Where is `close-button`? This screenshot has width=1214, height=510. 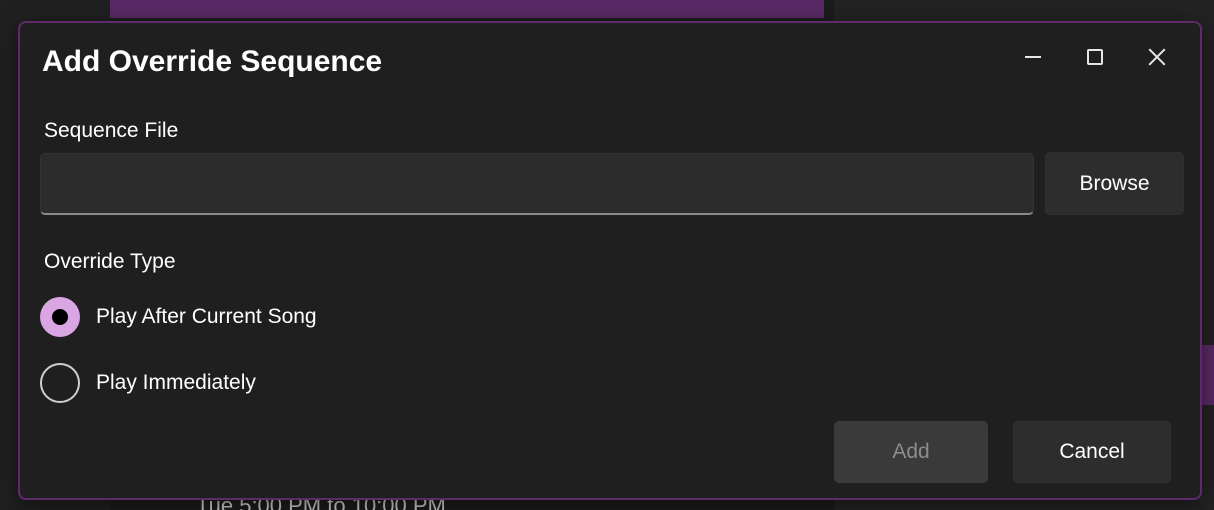
close-button is located at coordinates (1157, 57).